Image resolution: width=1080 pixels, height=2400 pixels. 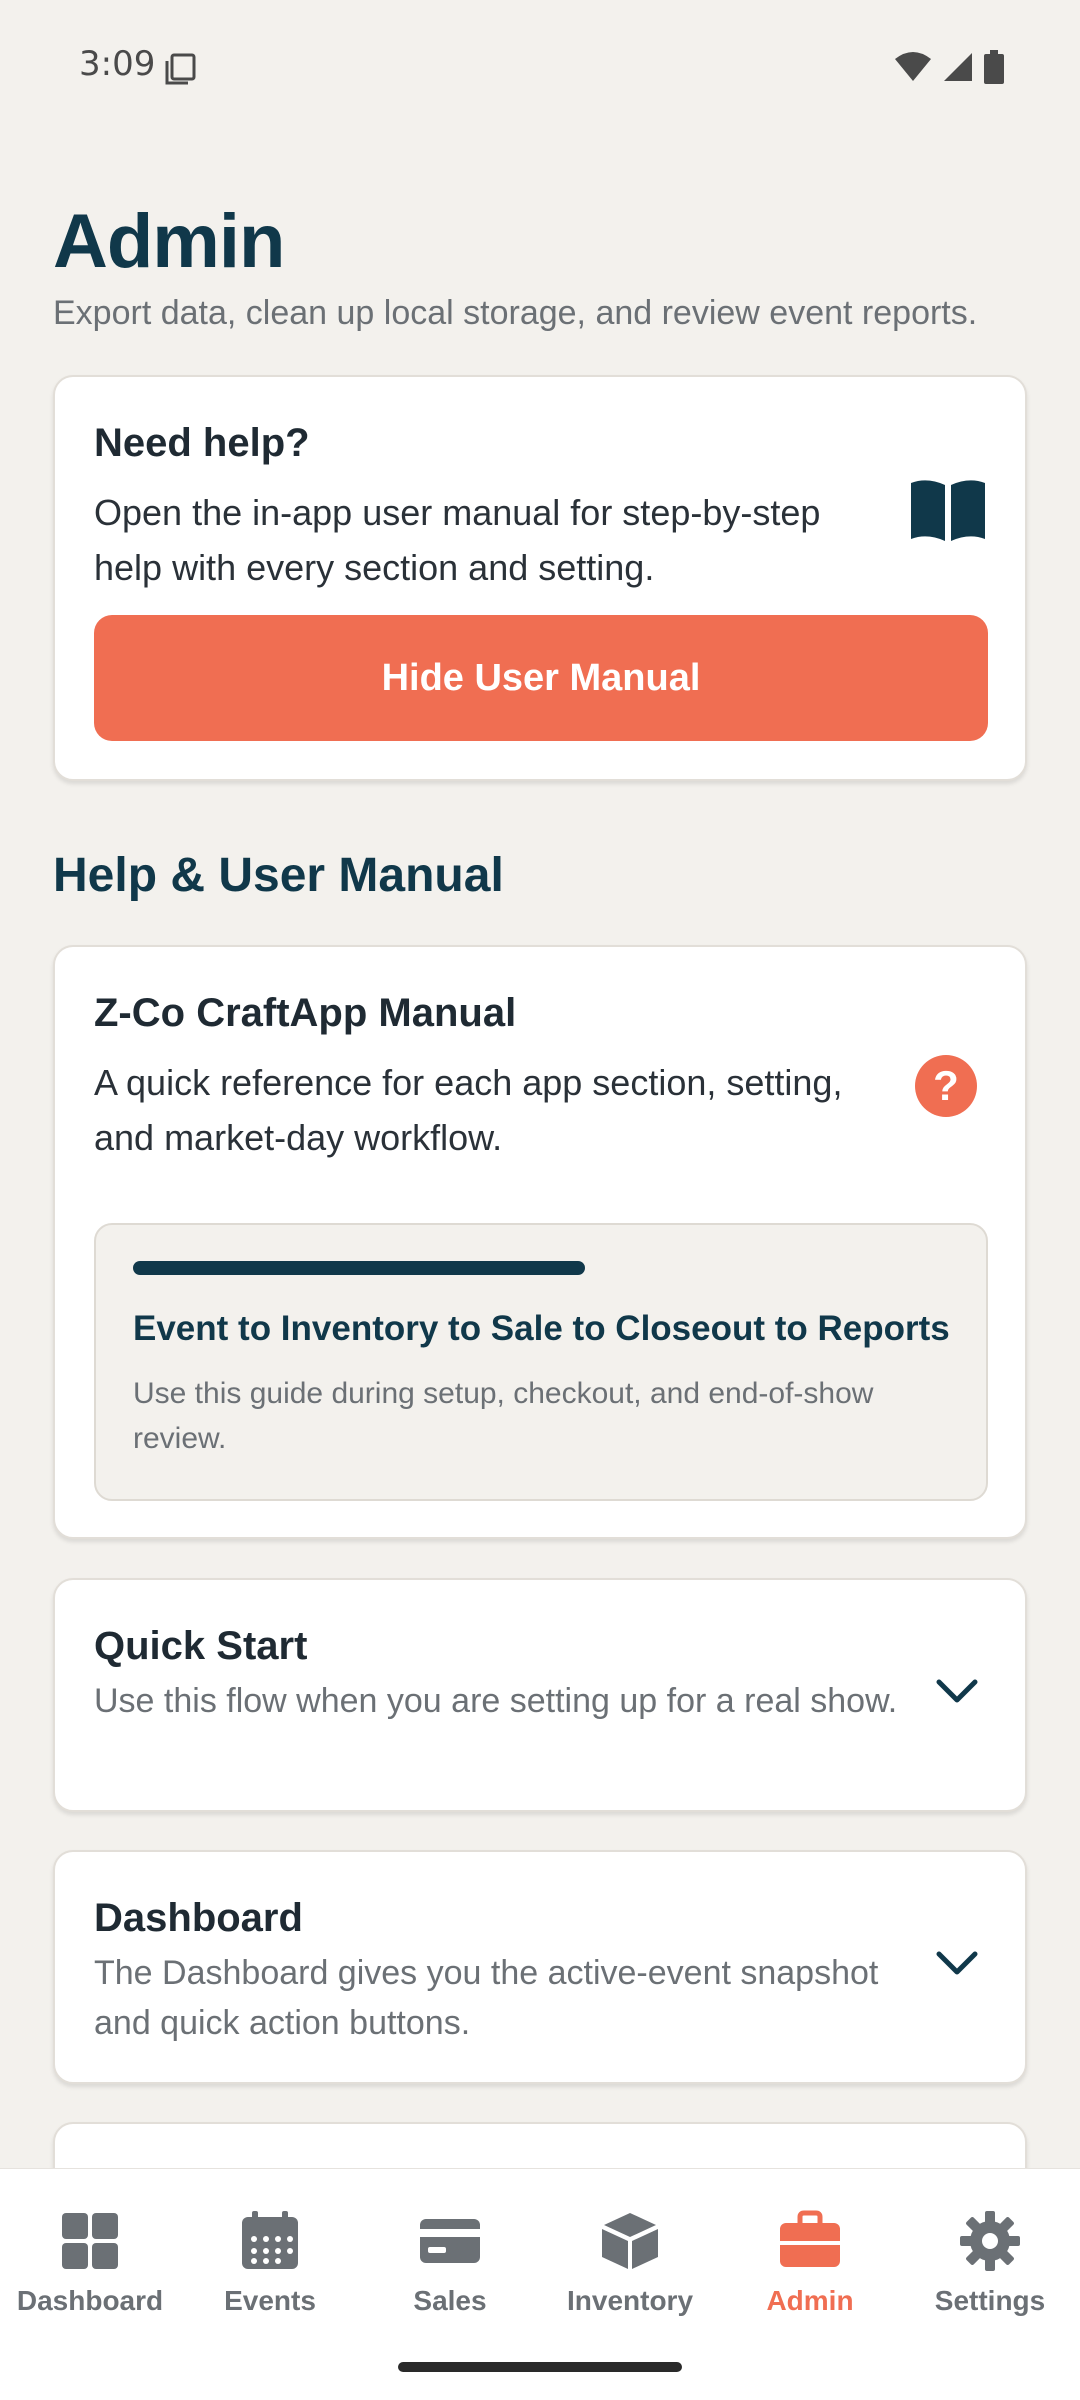 I want to click on nav-item-inventory: Inventory, so click(x=630, y=2269).